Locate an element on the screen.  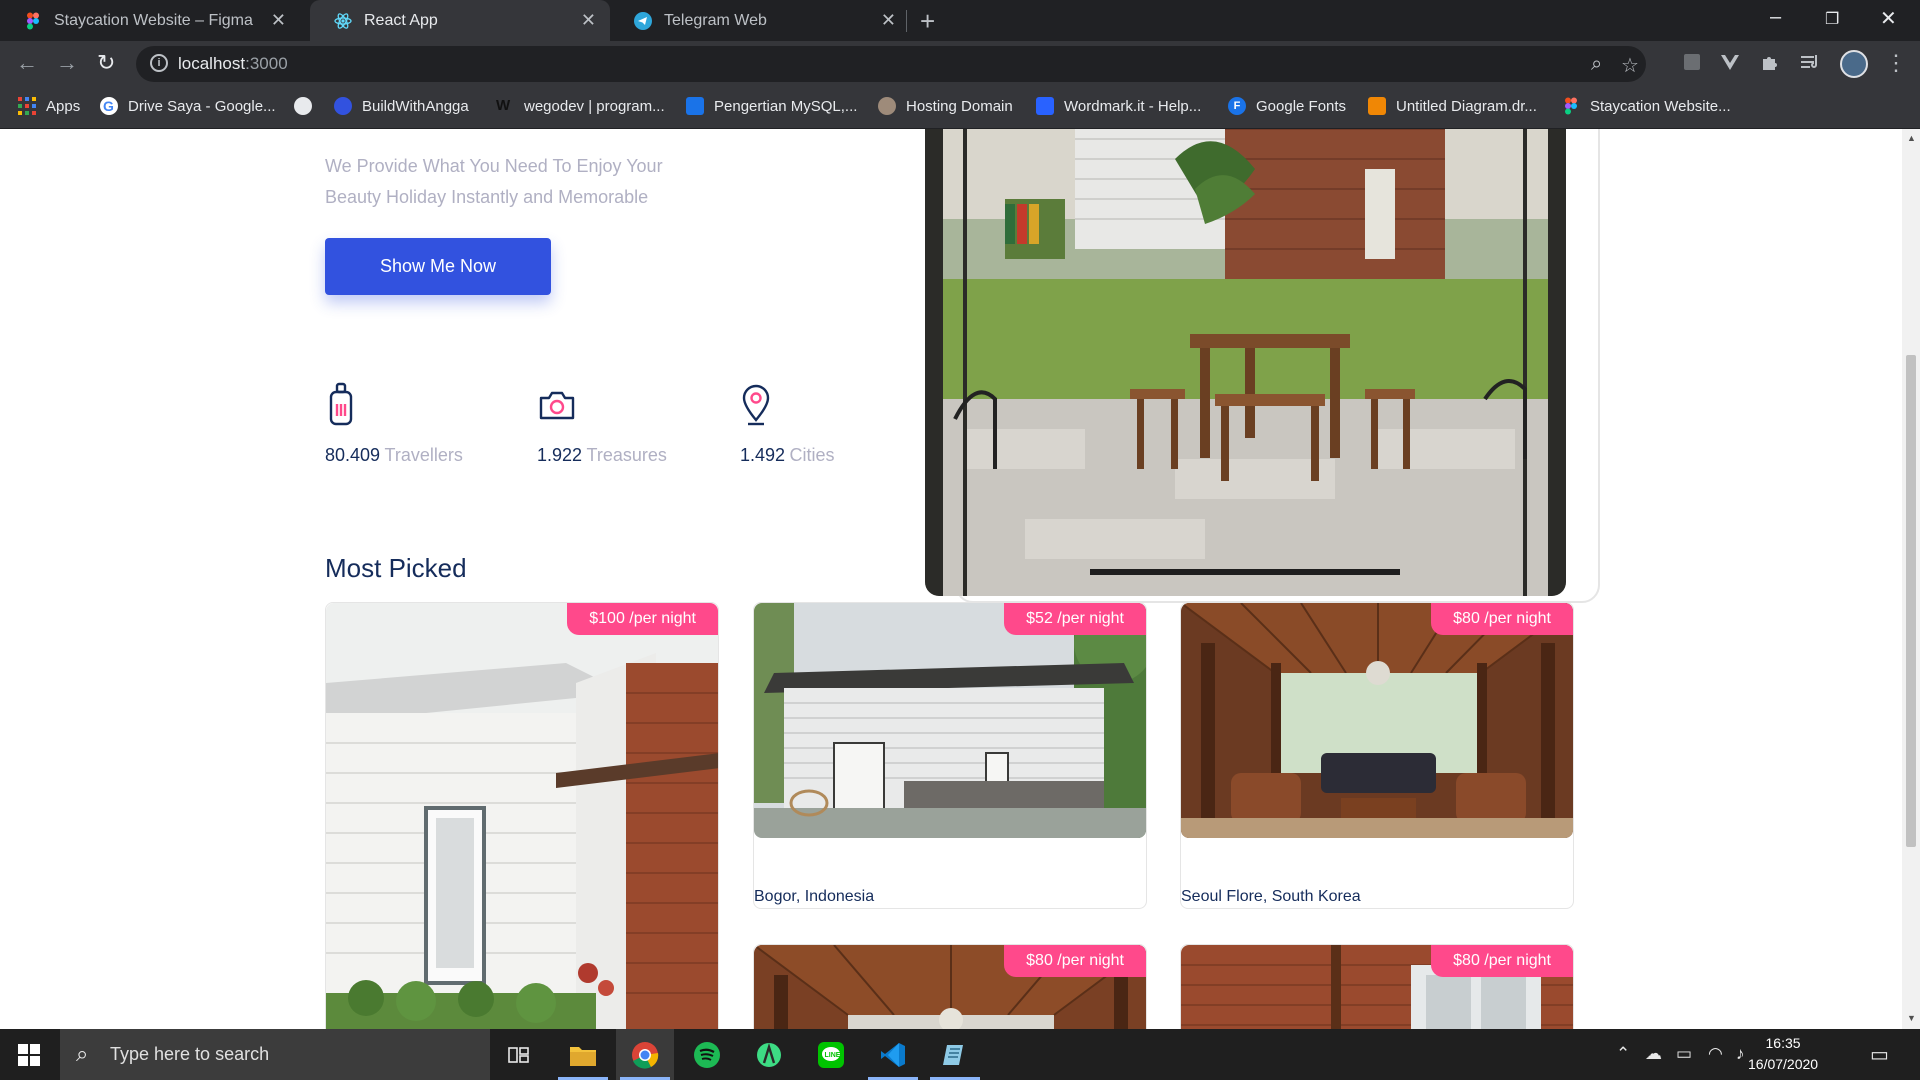
wegodev-icon: W is located at coordinates (503, 105).